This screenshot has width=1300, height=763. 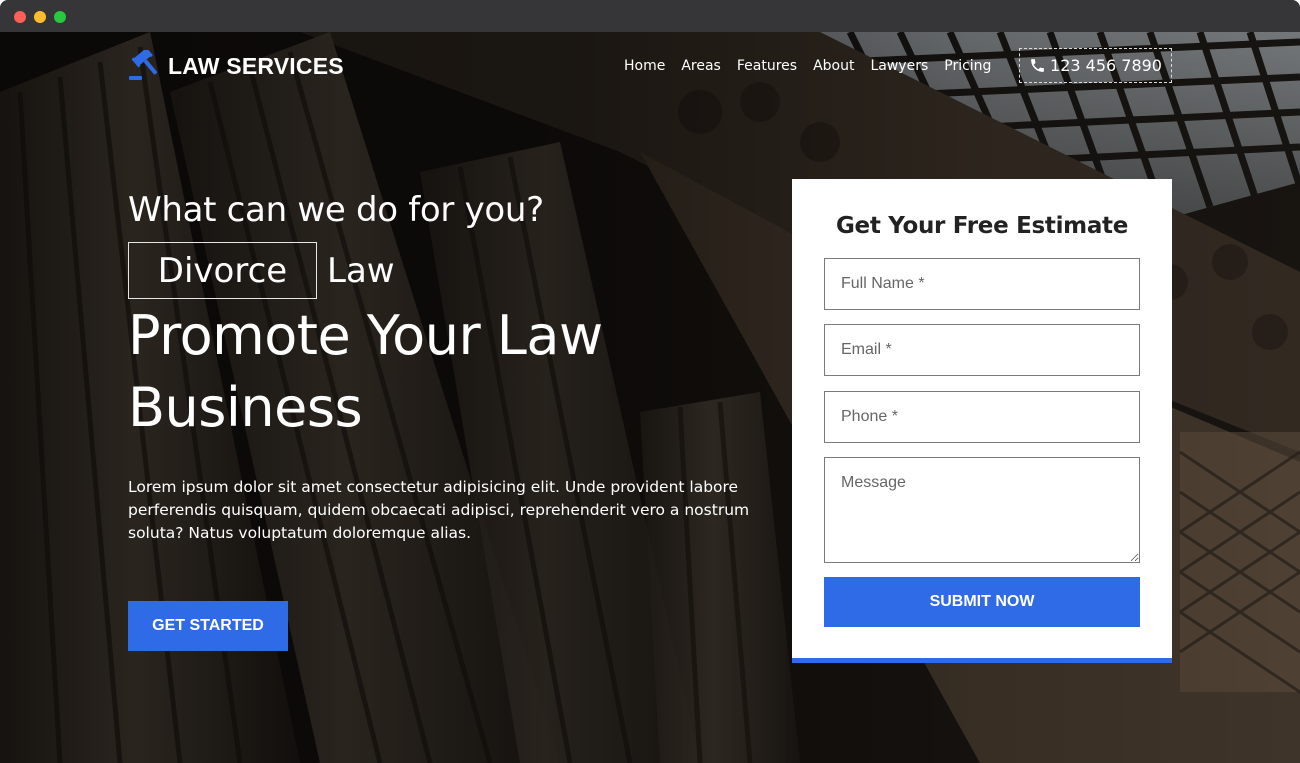 What do you see at coordinates (982, 350) in the screenshot?
I see `email-field` at bounding box center [982, 350].